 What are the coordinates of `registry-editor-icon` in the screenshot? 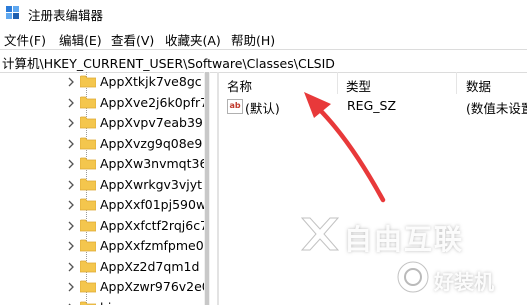 It's located at (12, 12).